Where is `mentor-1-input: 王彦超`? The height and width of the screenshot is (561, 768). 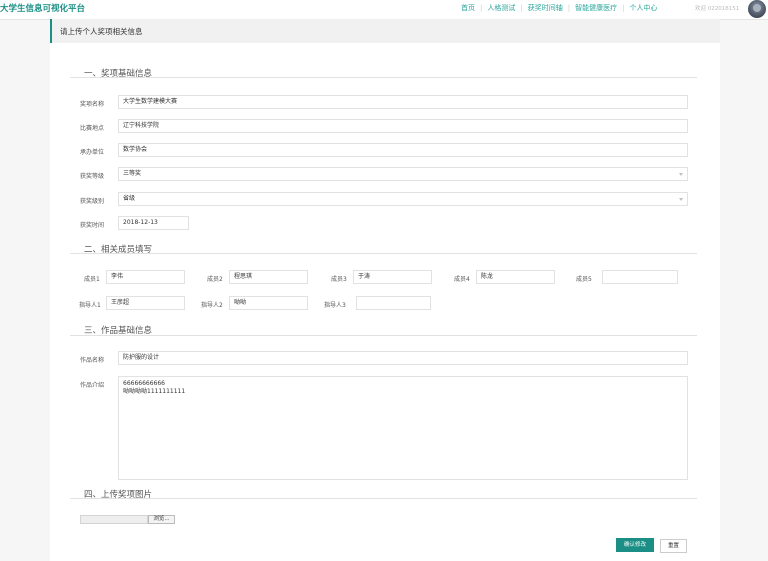
mentor-1-input: 王彦超 is located at coordinates (145, 303).